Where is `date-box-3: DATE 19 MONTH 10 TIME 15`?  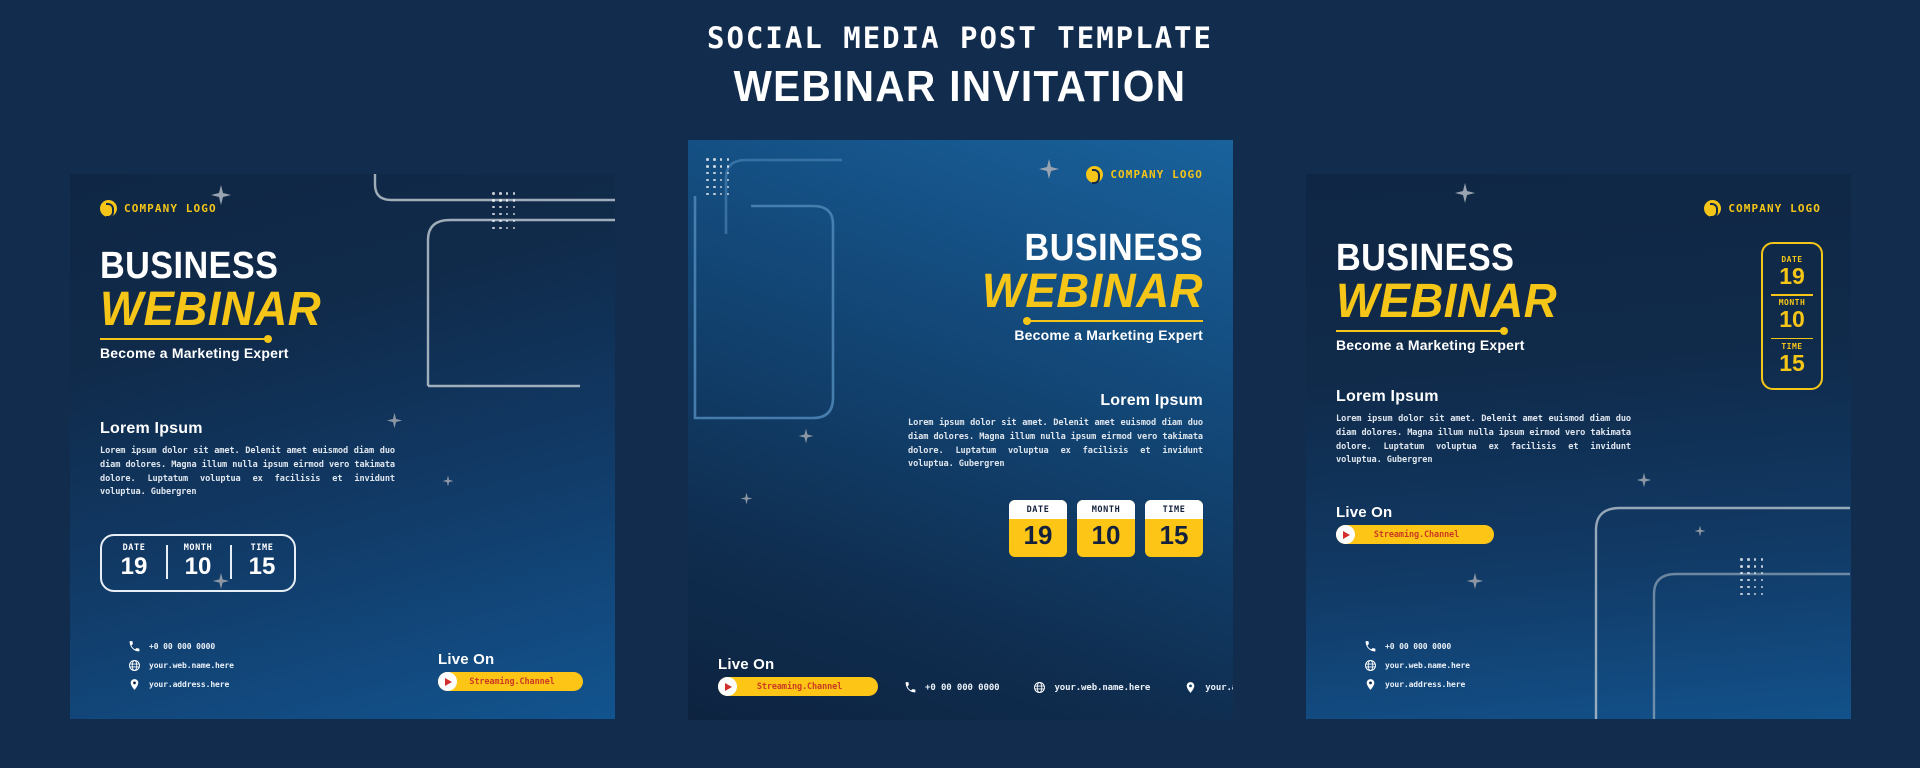 date-box-3: DATE 19 MONTH 10 TIME 15 is located at coordinates (1792, 316).